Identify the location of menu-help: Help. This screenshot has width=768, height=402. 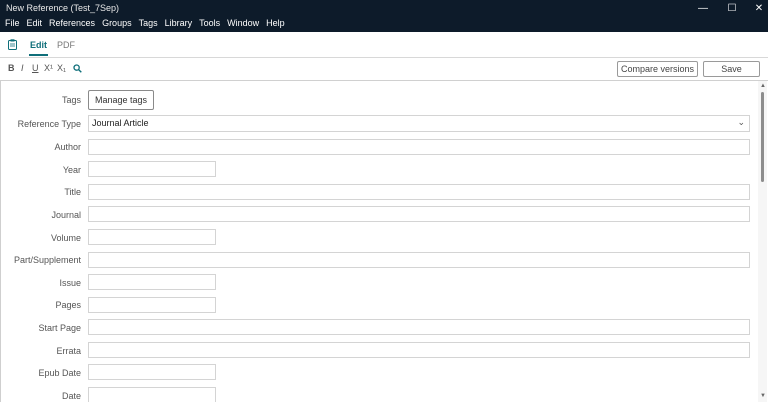
(275, 23).